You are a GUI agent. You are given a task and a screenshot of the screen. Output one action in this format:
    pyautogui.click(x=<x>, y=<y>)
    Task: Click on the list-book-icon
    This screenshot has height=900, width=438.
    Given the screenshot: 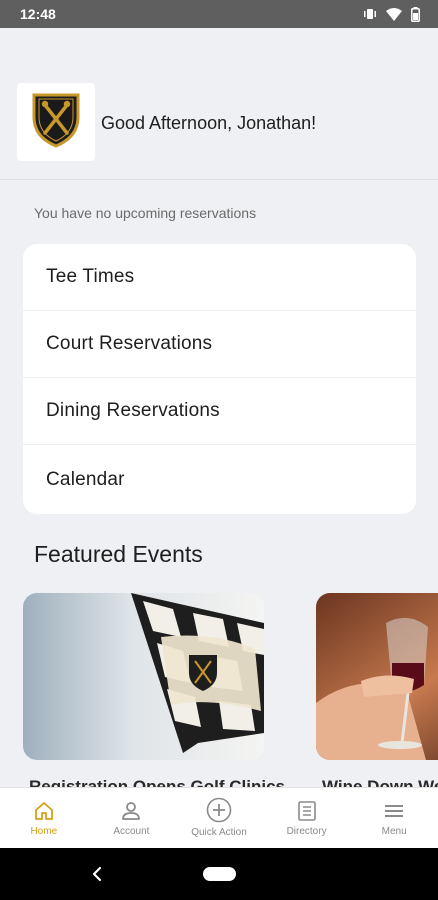 What is the action you would take?
    pyautogui.click(x=307, y=813)
    